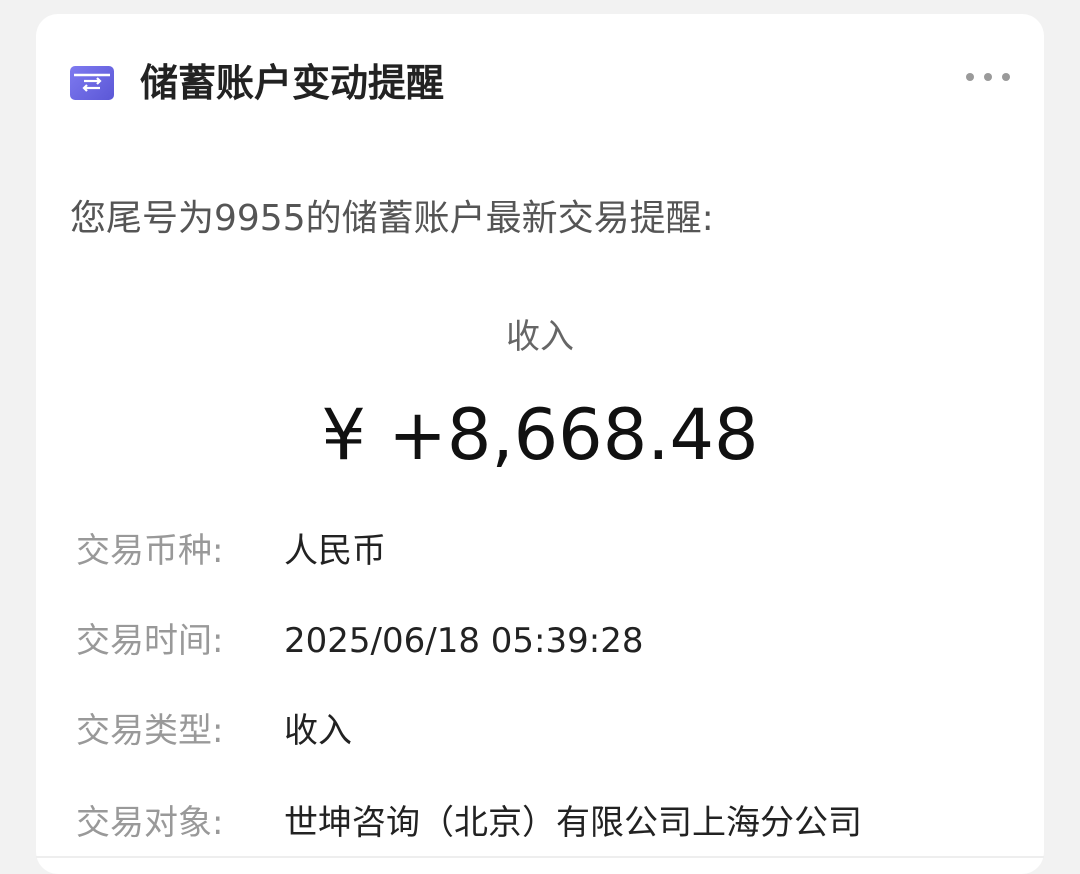  Describe the element at coordinates (573, 823) in the screenshot. I see `detail-value: 世坤咨询（北京）有限公司上海分公司` at that location.